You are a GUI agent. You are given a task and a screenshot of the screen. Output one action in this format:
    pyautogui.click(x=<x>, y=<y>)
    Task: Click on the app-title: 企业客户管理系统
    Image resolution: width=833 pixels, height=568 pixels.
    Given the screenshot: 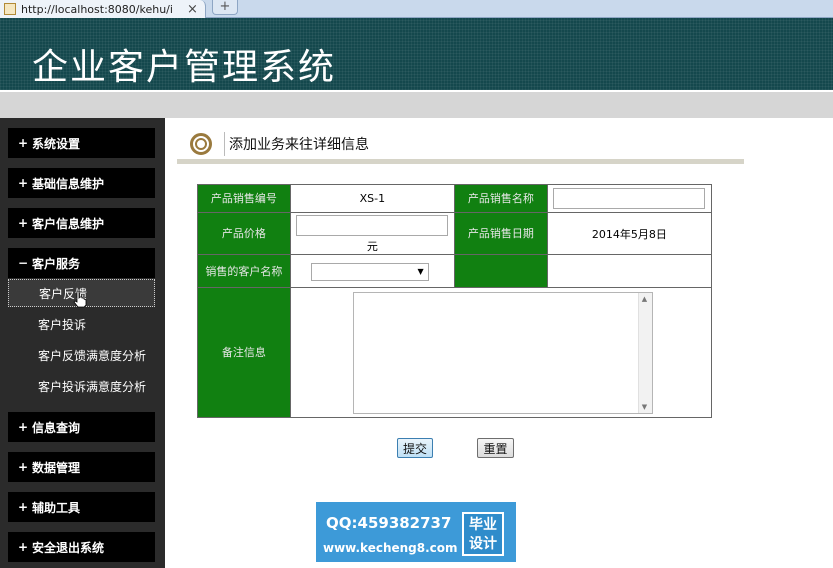 What is the action you would take?
    pyautogui.click(x=184, y=67)
    